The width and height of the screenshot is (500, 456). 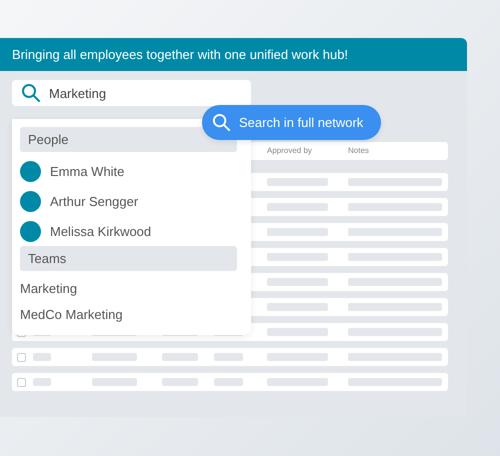 I want to click on team-item: Marketing, so click(x=128, y=288).